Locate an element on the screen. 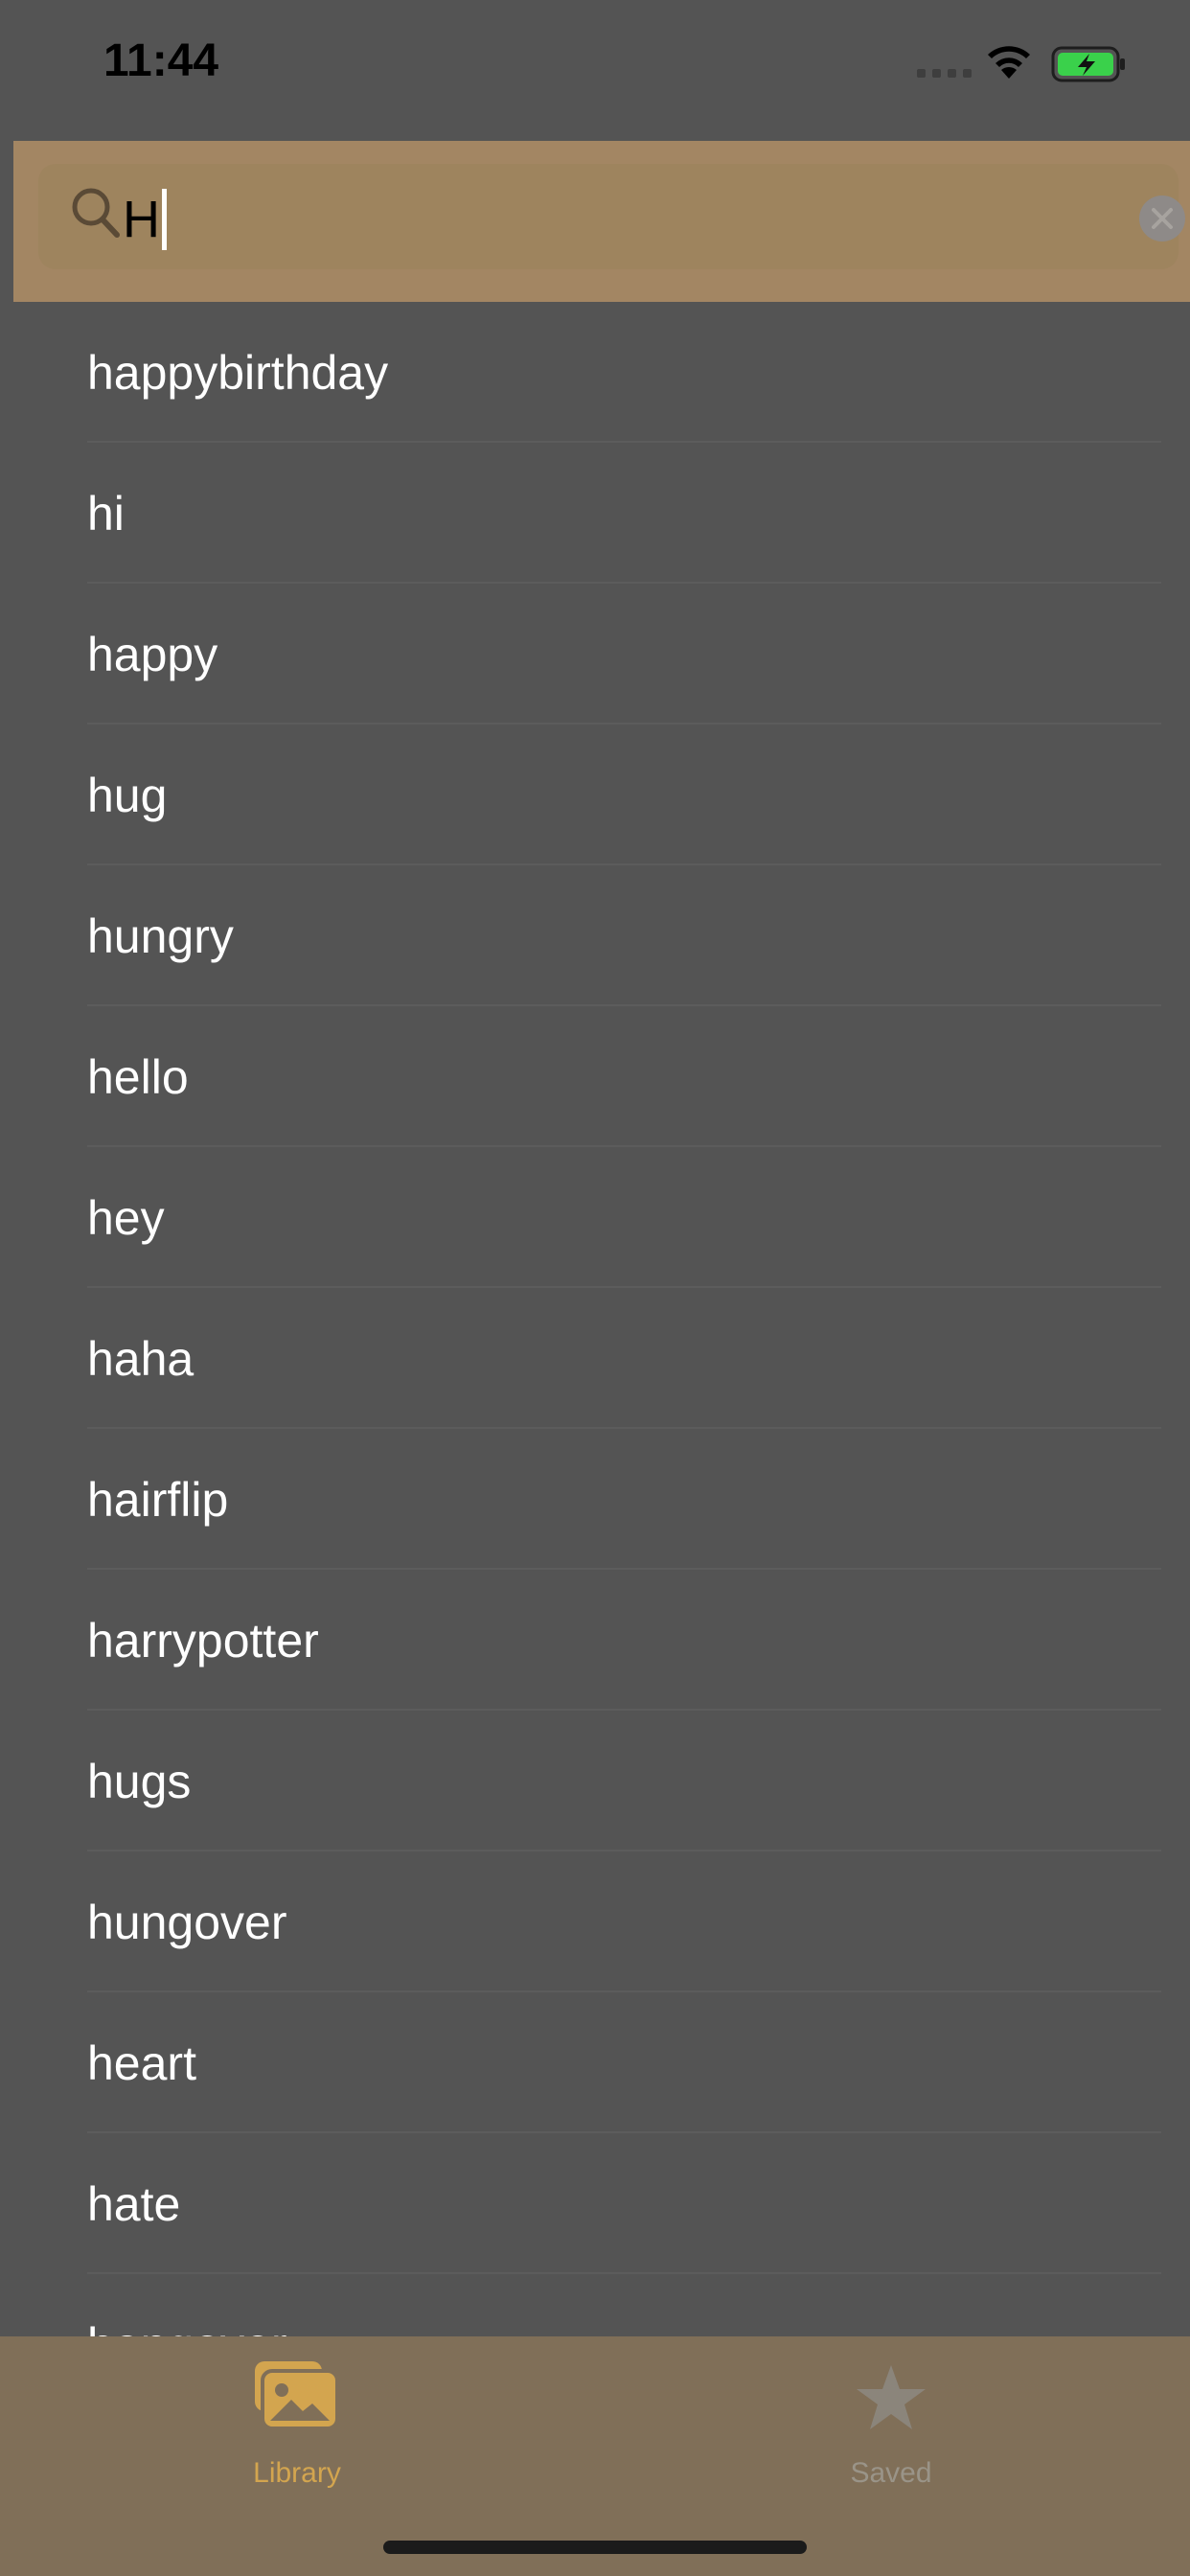 The width and height of the screenshot is (1190, 2576). library-photos-icon is located at coordinates (298, 2400).